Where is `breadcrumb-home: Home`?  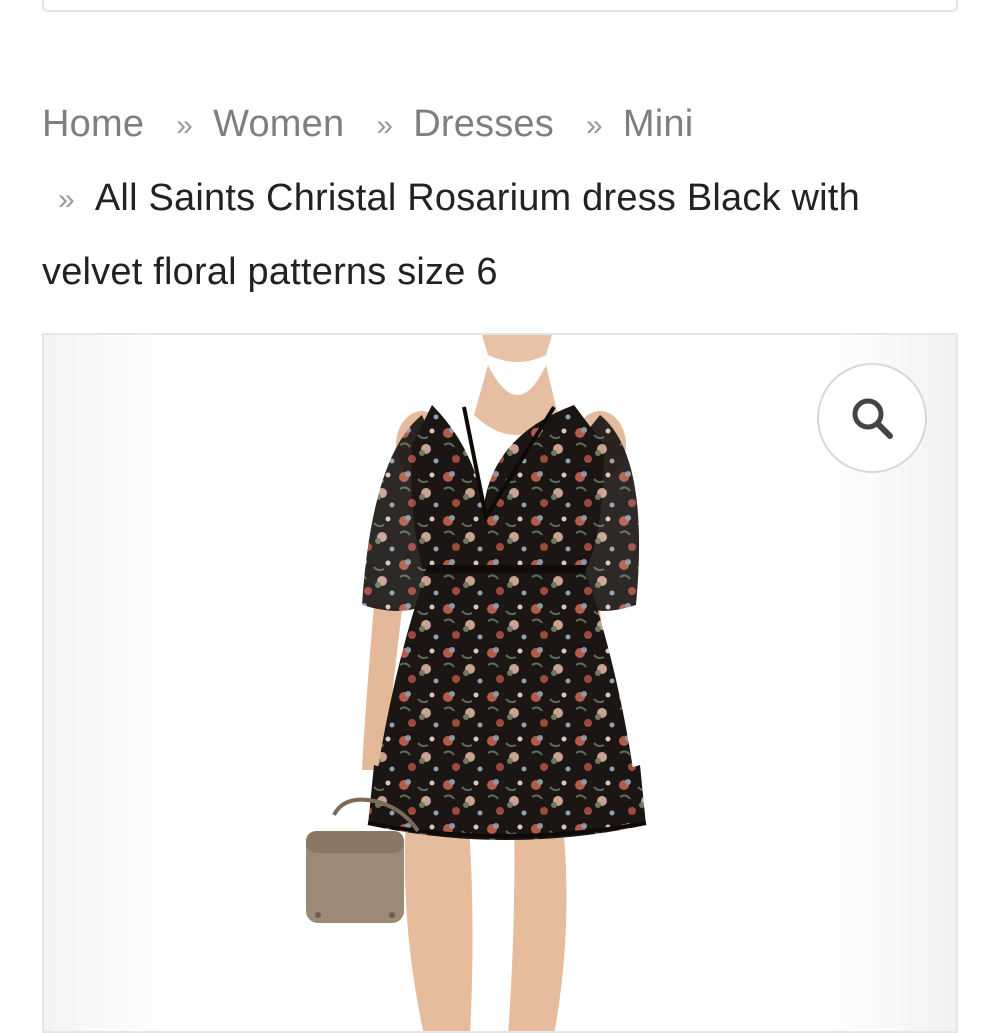
breadcrumb-home: Home is located at coordinates (93, 124).